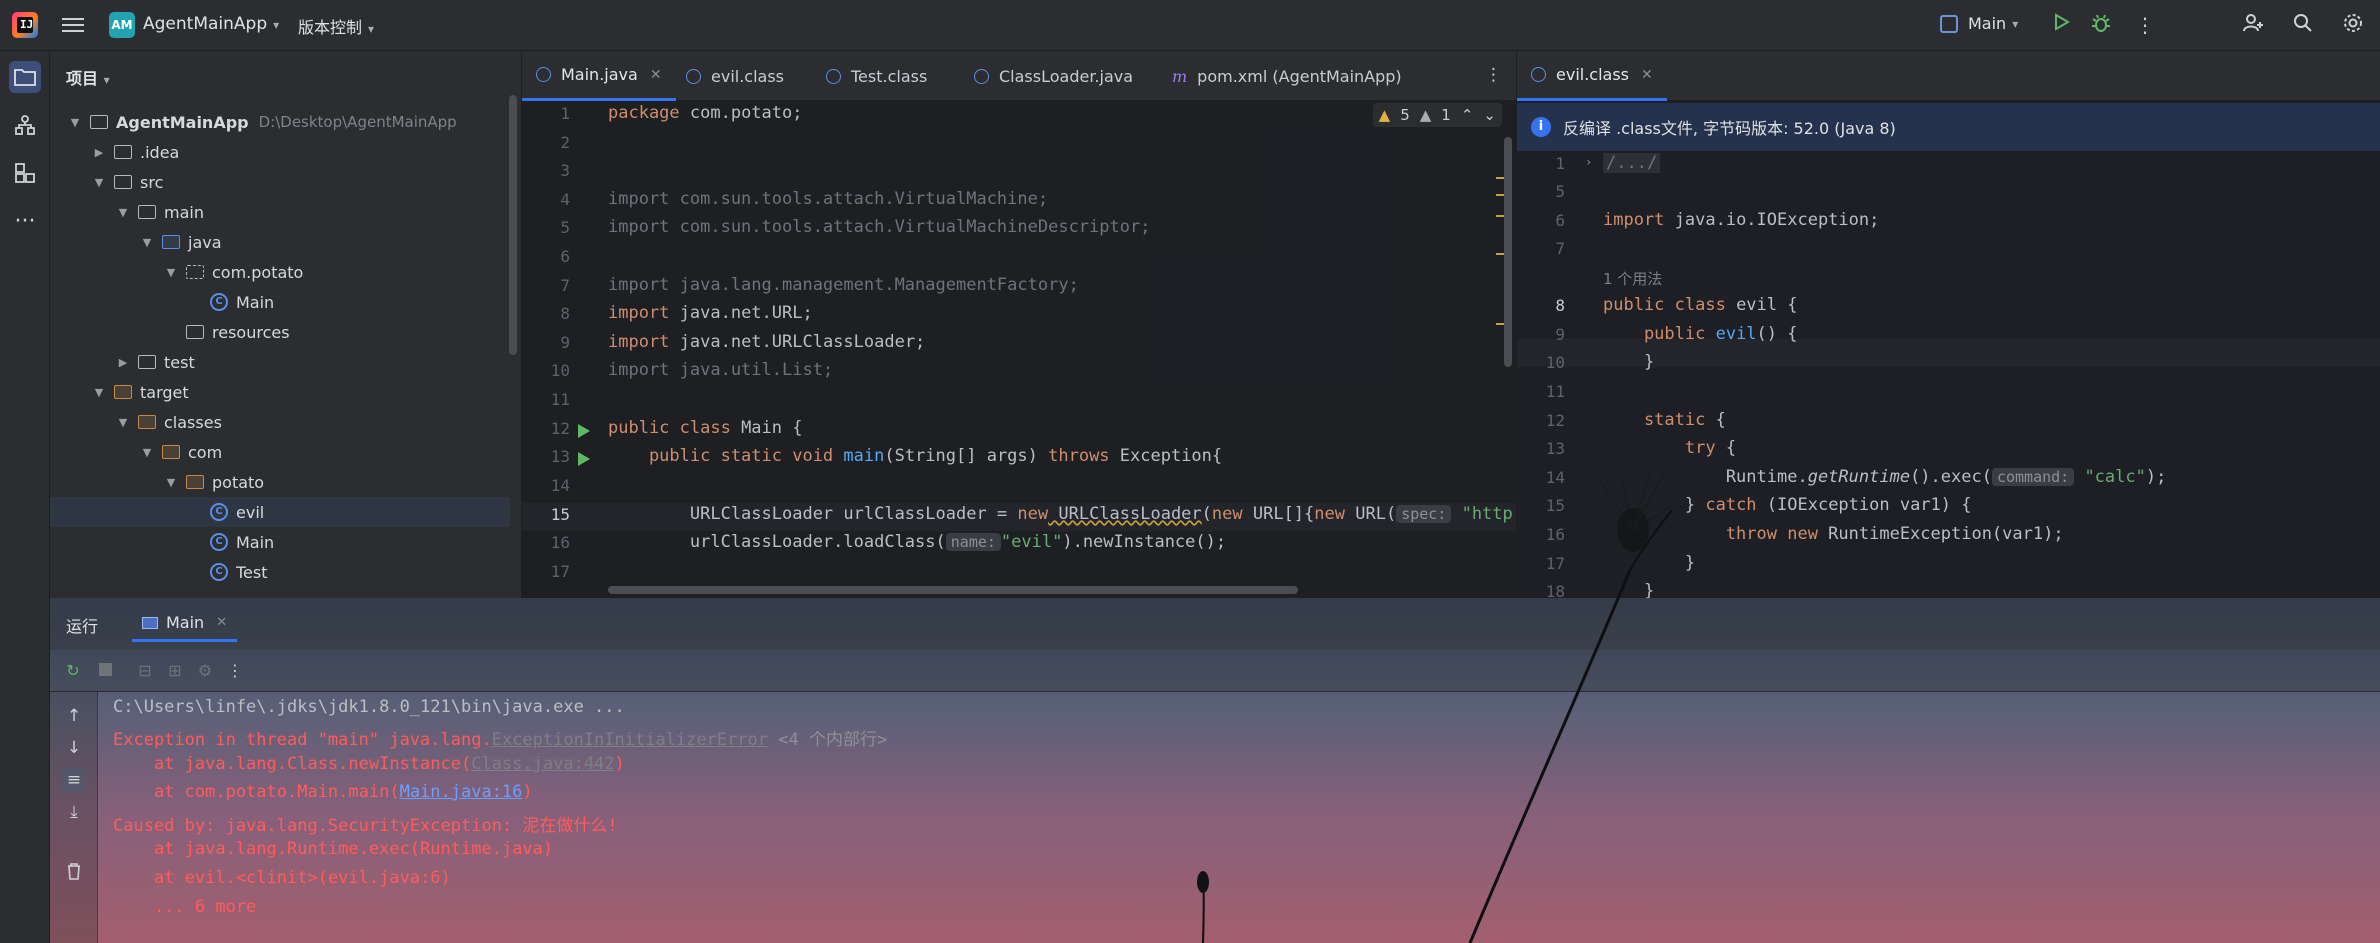 This screenshot has width=2380, height=943. Describe the element at coordinates (705, 113) in the screenshot. I see `code-line-1: package com.potato;` at that location.